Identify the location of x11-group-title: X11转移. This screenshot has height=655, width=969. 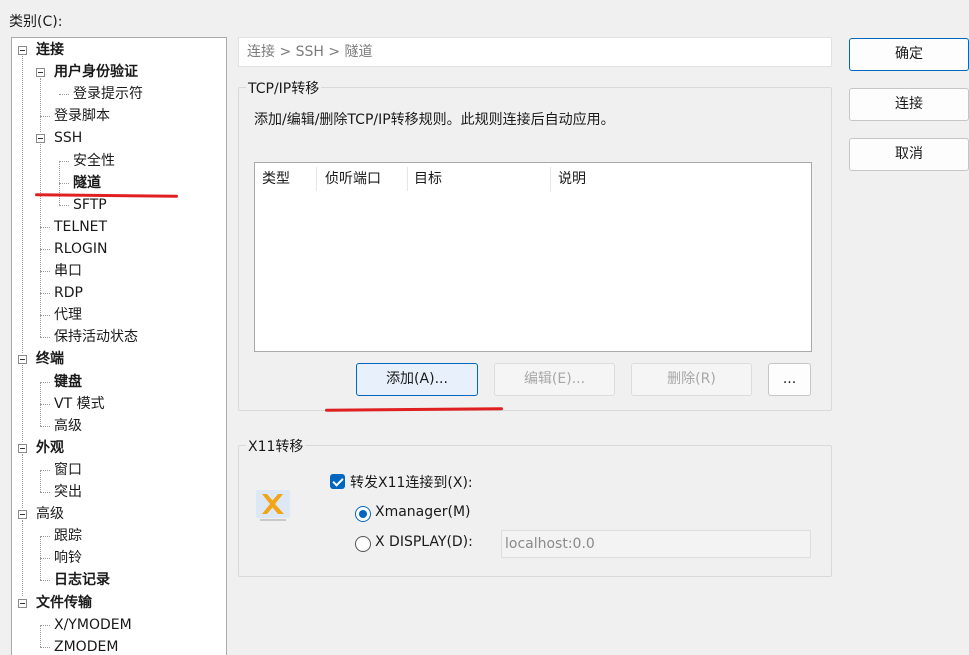
(276, 446).